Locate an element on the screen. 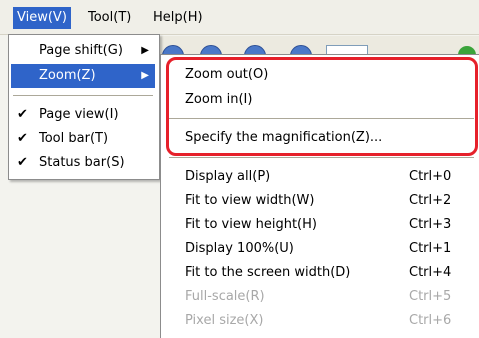 The image size is (479, 338). menu-item-status-bar: ✔ Status bar(S) is located at coordinates (83, 163).